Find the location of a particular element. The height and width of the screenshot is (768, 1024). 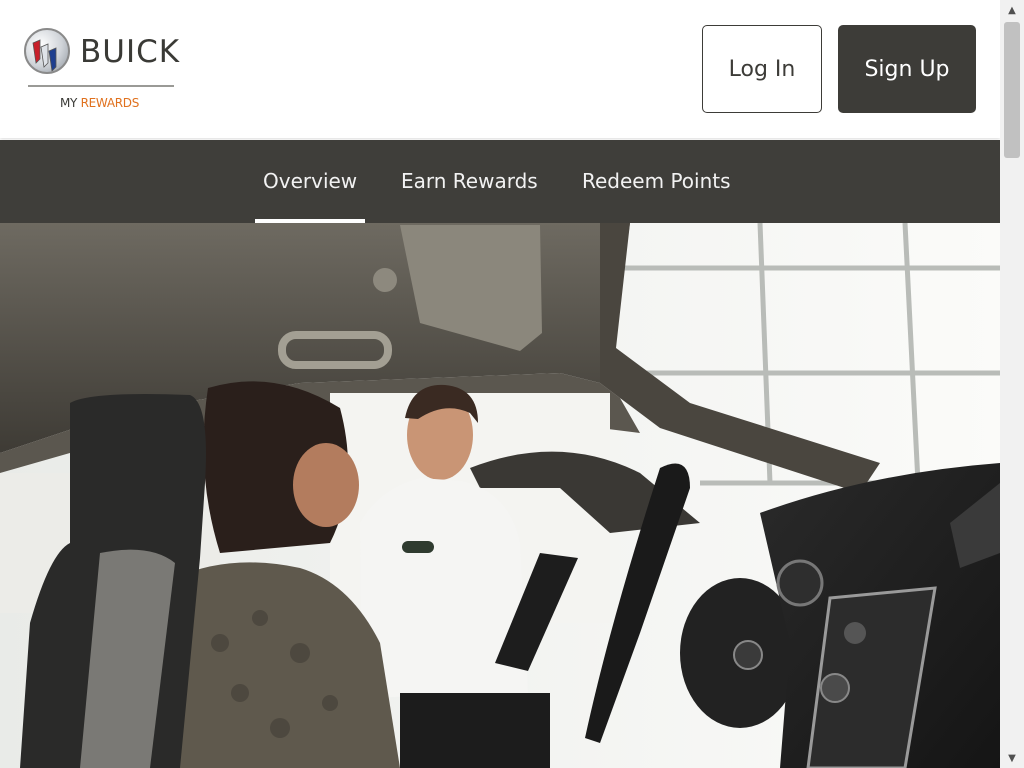

scrollbar-thumb is located at coordinates (1012, 90).